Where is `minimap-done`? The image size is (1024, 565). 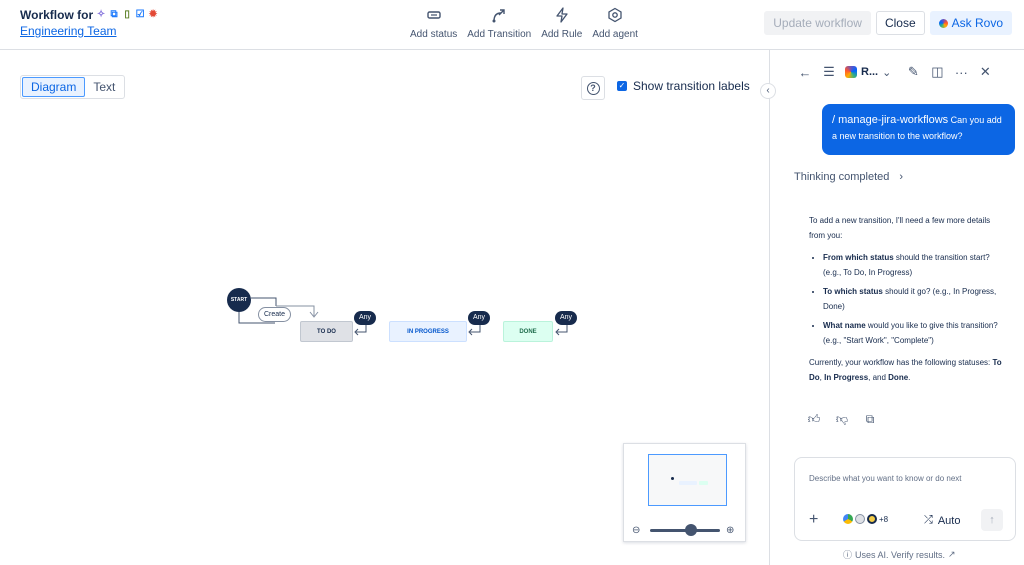 minimap-done is located at coordinates (703, 483).